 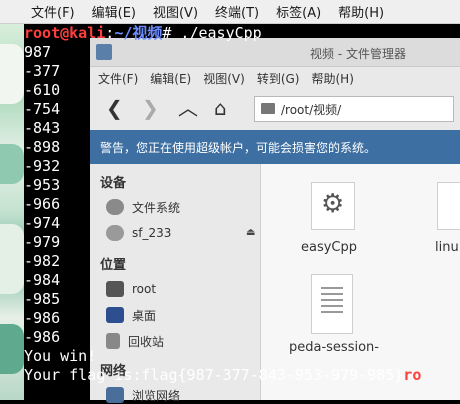 What do you see at coordinates (42, 299) in the screenshot?
I see `output-line: -985` at bounding box center [42, 299].